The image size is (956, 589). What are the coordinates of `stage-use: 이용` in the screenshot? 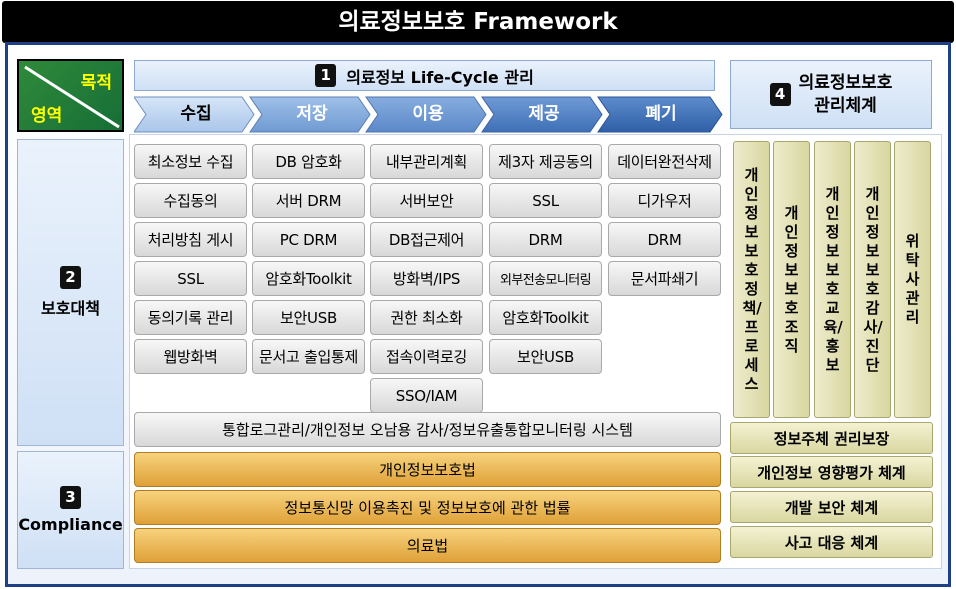 It's located at (428, 114).